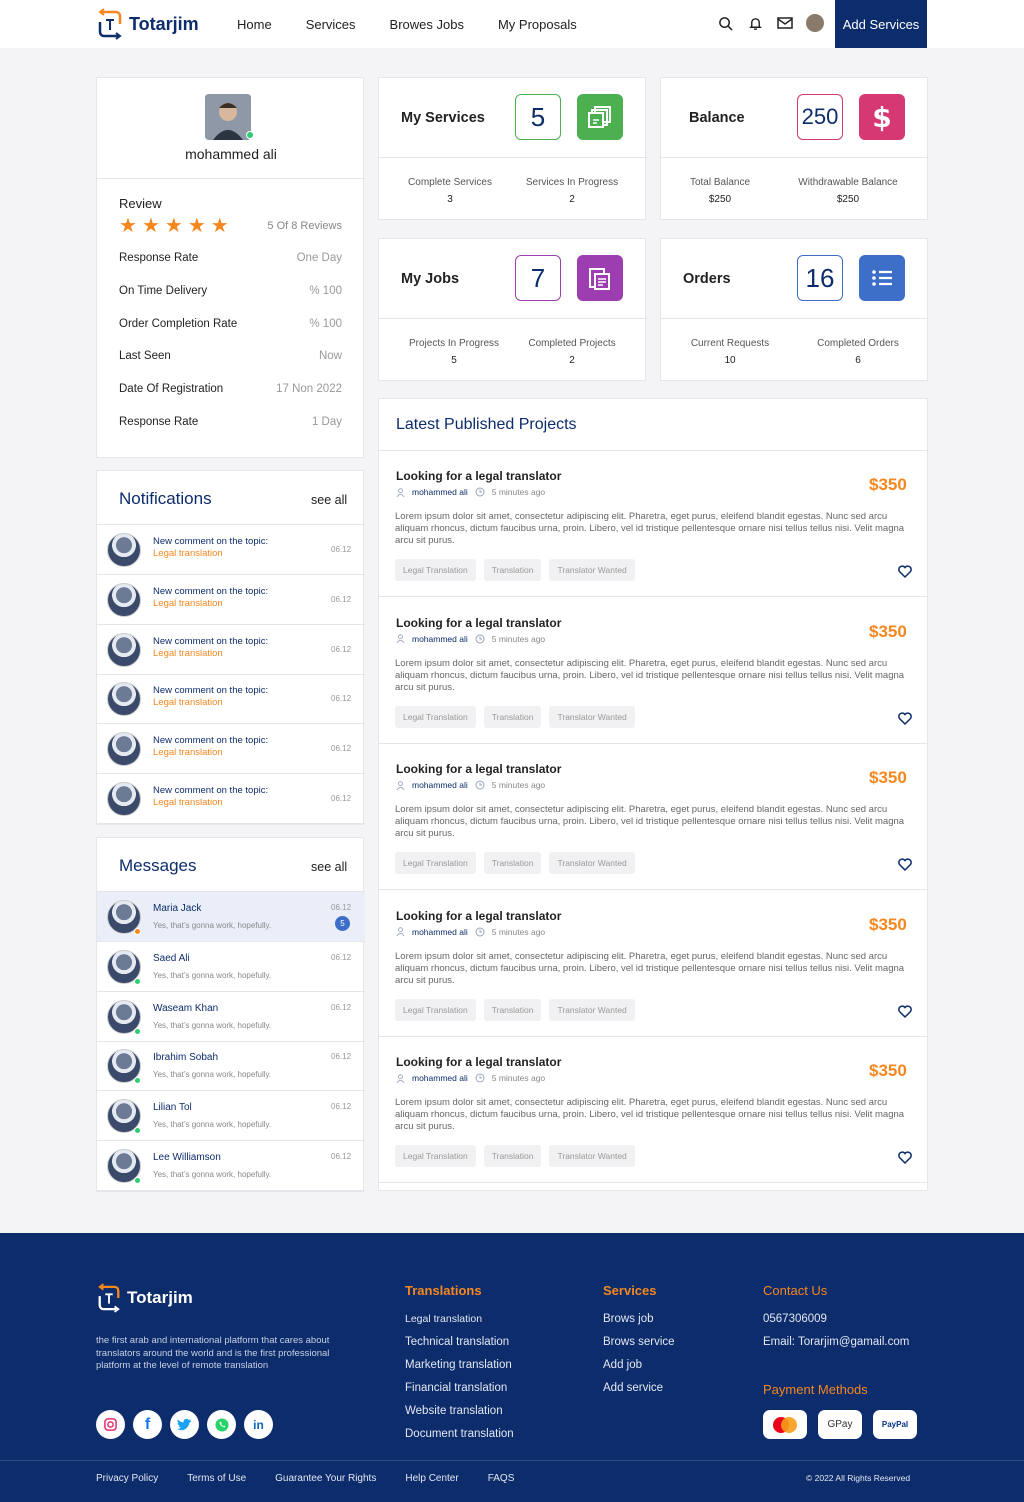 The height and width of the screenshot is (1502, 1024). What do you see at coordinates (431, 1478) in the screenshot?
I see `help-center-link: Help Center` at bounding box center [431, 1478].